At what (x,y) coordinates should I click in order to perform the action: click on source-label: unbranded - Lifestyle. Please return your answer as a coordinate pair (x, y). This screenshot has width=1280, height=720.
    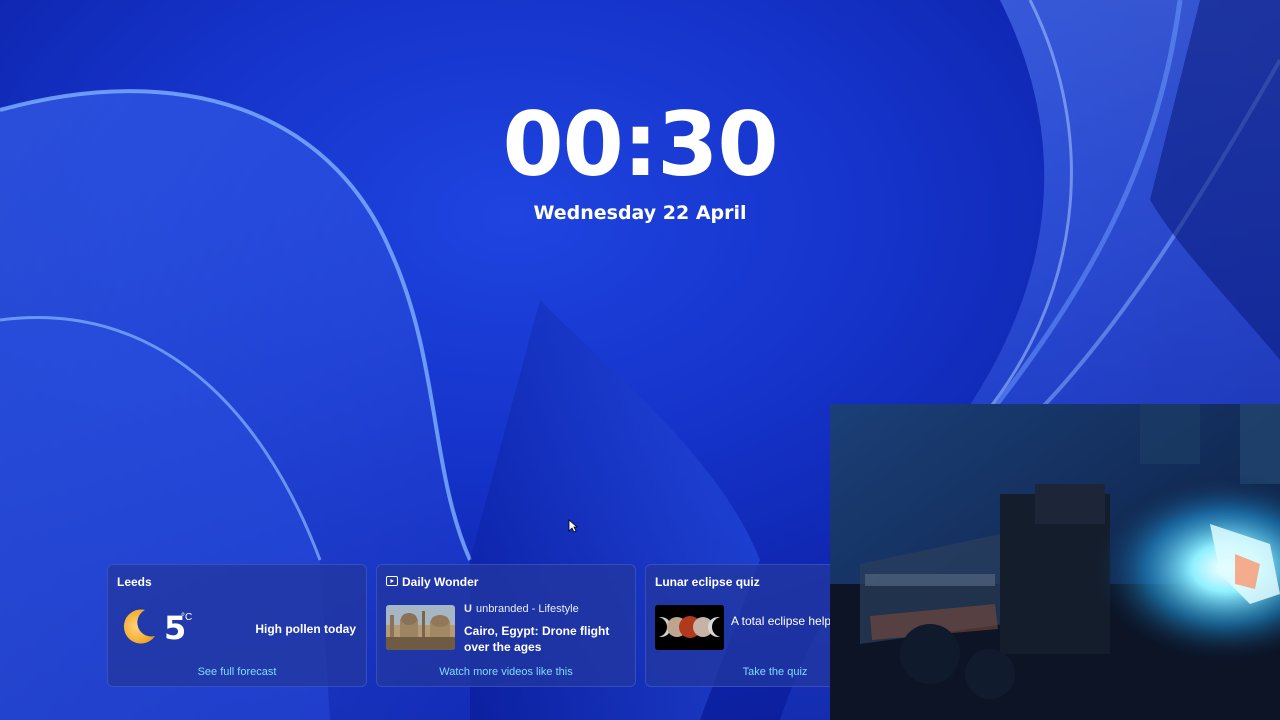
    Looking at the image, I should click on (527, 609).